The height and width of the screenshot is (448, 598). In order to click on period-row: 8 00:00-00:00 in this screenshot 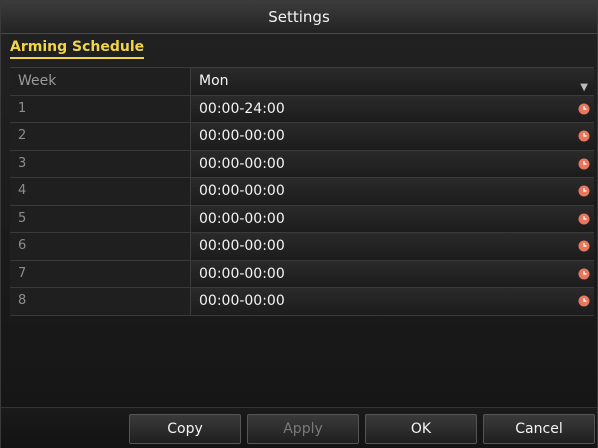, I will do `click(302, 302)`.